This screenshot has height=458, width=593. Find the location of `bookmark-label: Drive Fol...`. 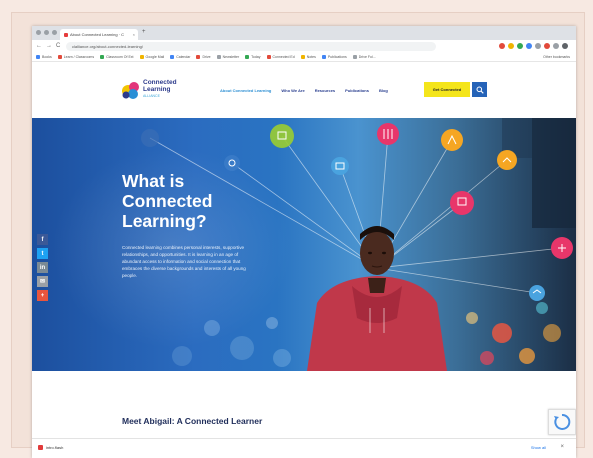

bookmark-label: Drive Fol... is located at coordinates (367, 57).